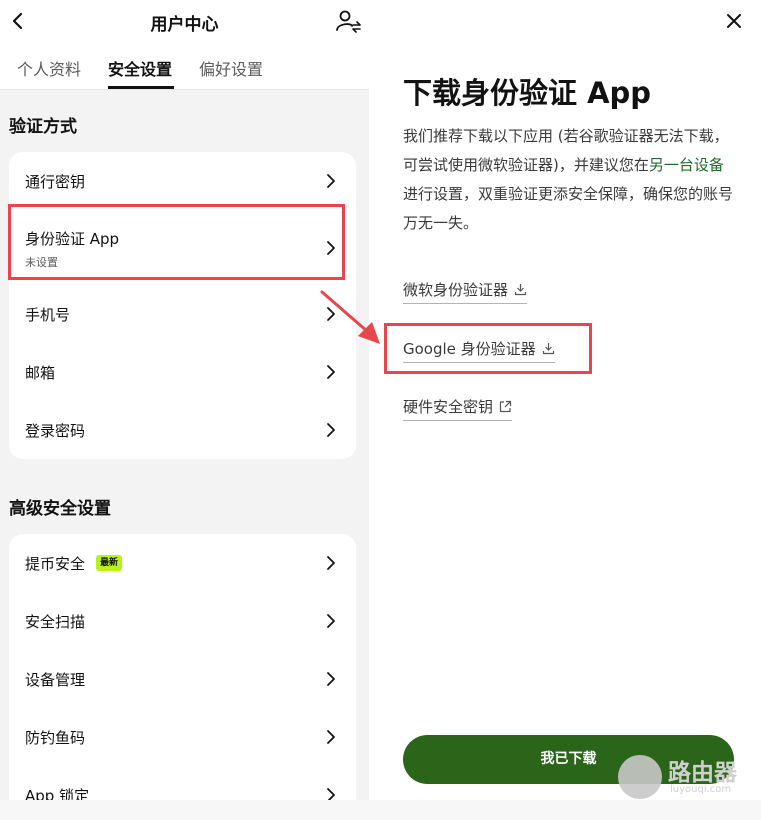  What do you see at coordinates (49, 68) in the screenshot?
I see `tab-profile: 个人资料` at bounding box center [49, 68].